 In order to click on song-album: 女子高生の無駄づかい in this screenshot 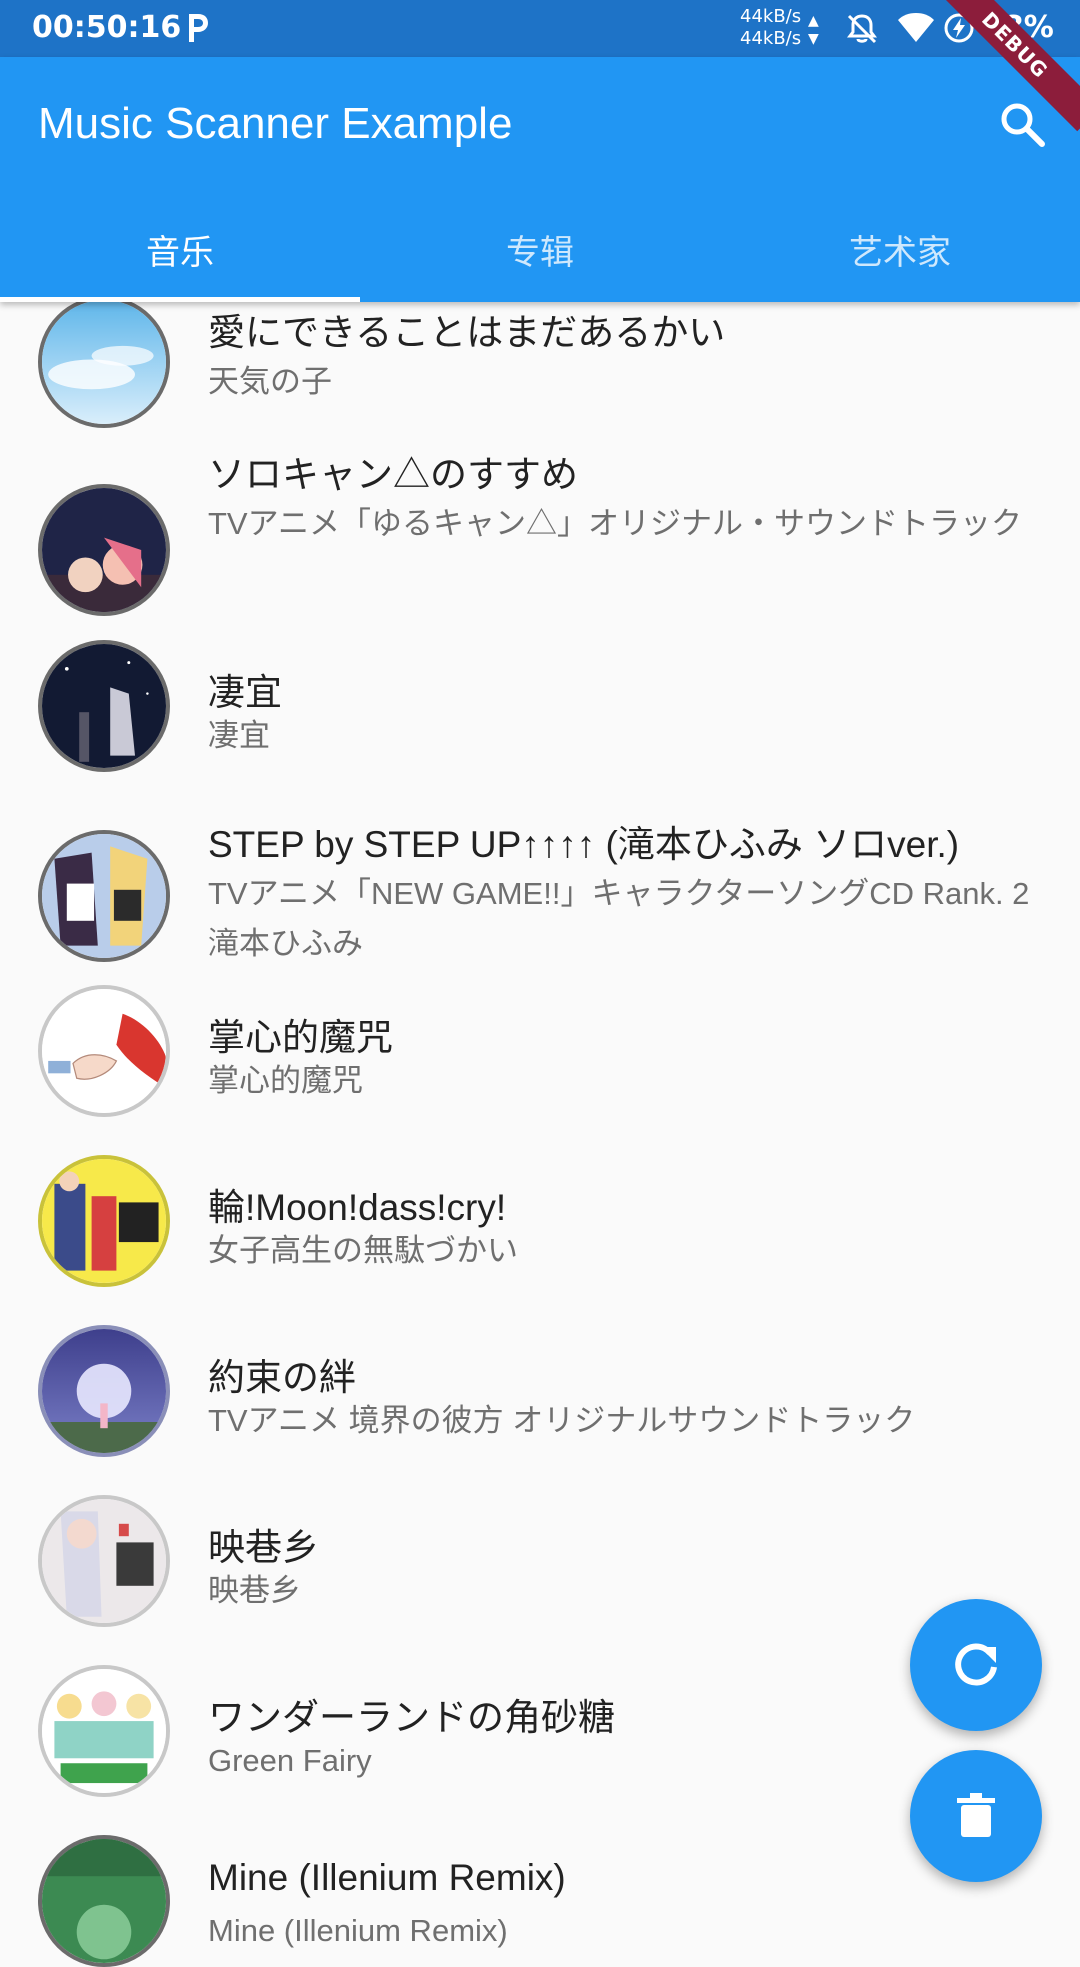, I will do `click(363, 1250)`.